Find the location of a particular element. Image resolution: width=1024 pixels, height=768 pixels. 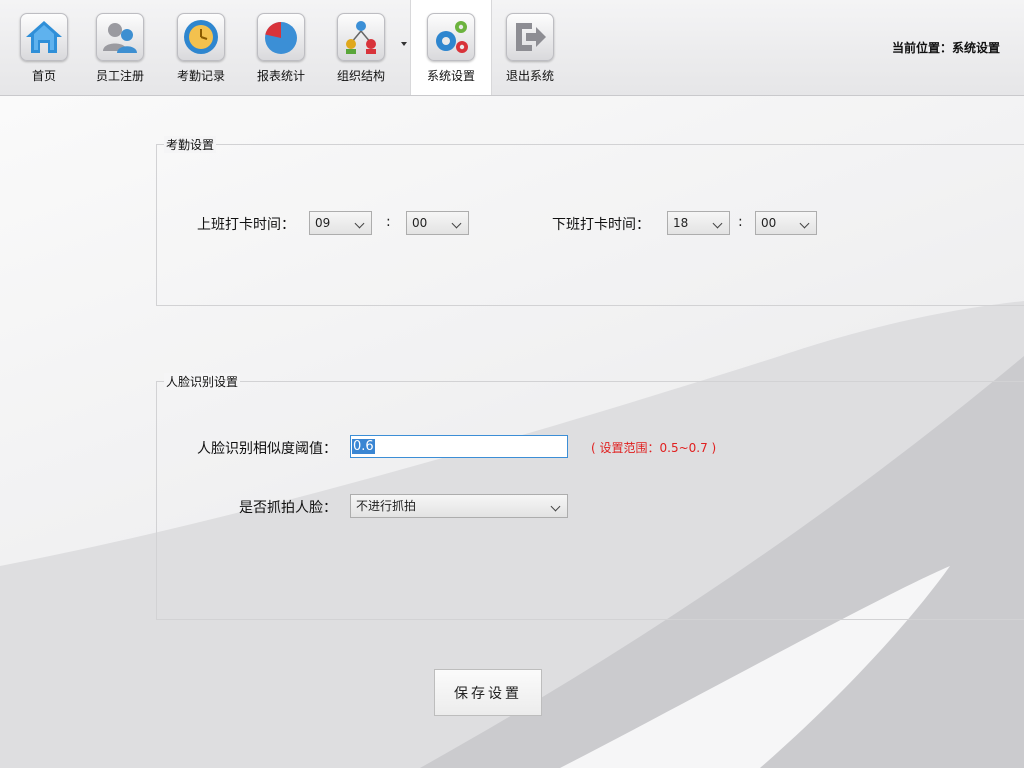

end-hour-value: 18 is located at coordinates (681, 223).